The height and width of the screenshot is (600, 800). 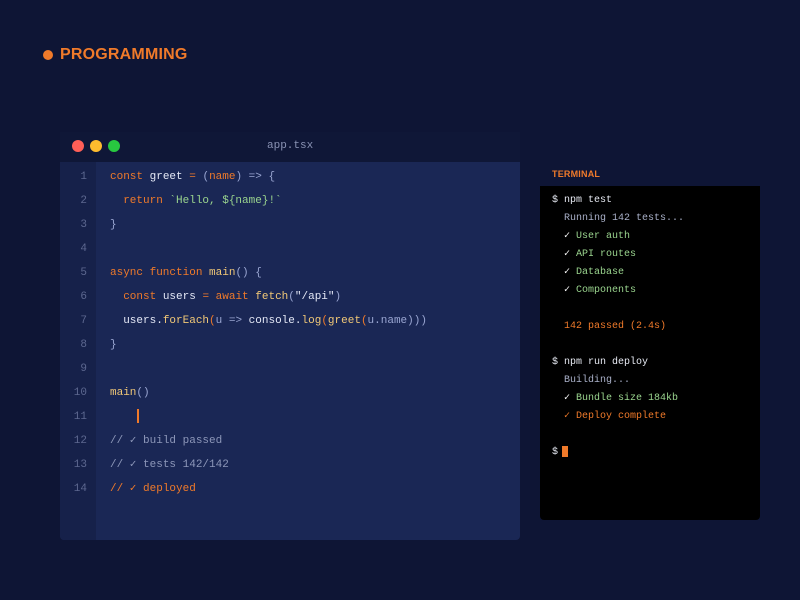 What do you see at coordinates (290, 225) in the screenshot?
I see `code-line: 3 }` at bounding box center [290, 225].